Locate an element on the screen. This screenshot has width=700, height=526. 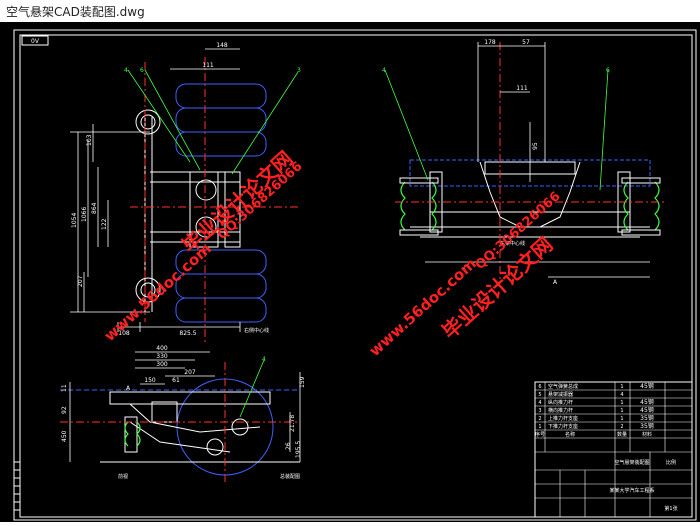
drawing-name: 空气悬架装配图 is located at coordinates (631, 462).